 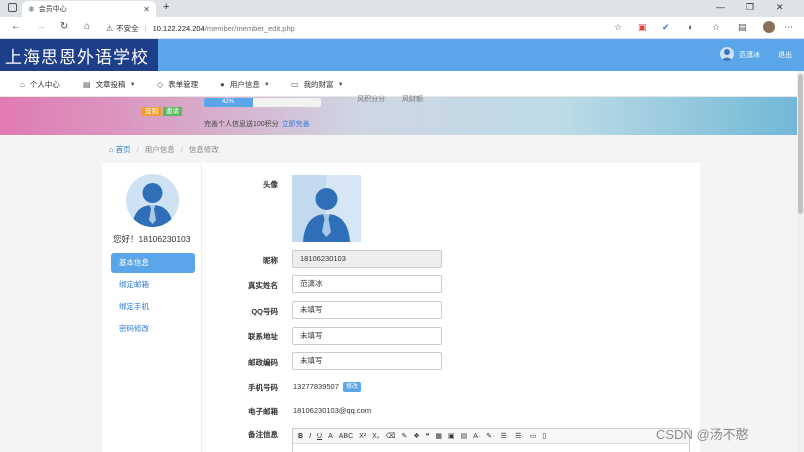 What do you see at coordinates (332, 410) in the screenshot?
I see `email-value: 18106230103@qq.com` at bounding box center [332, 410].